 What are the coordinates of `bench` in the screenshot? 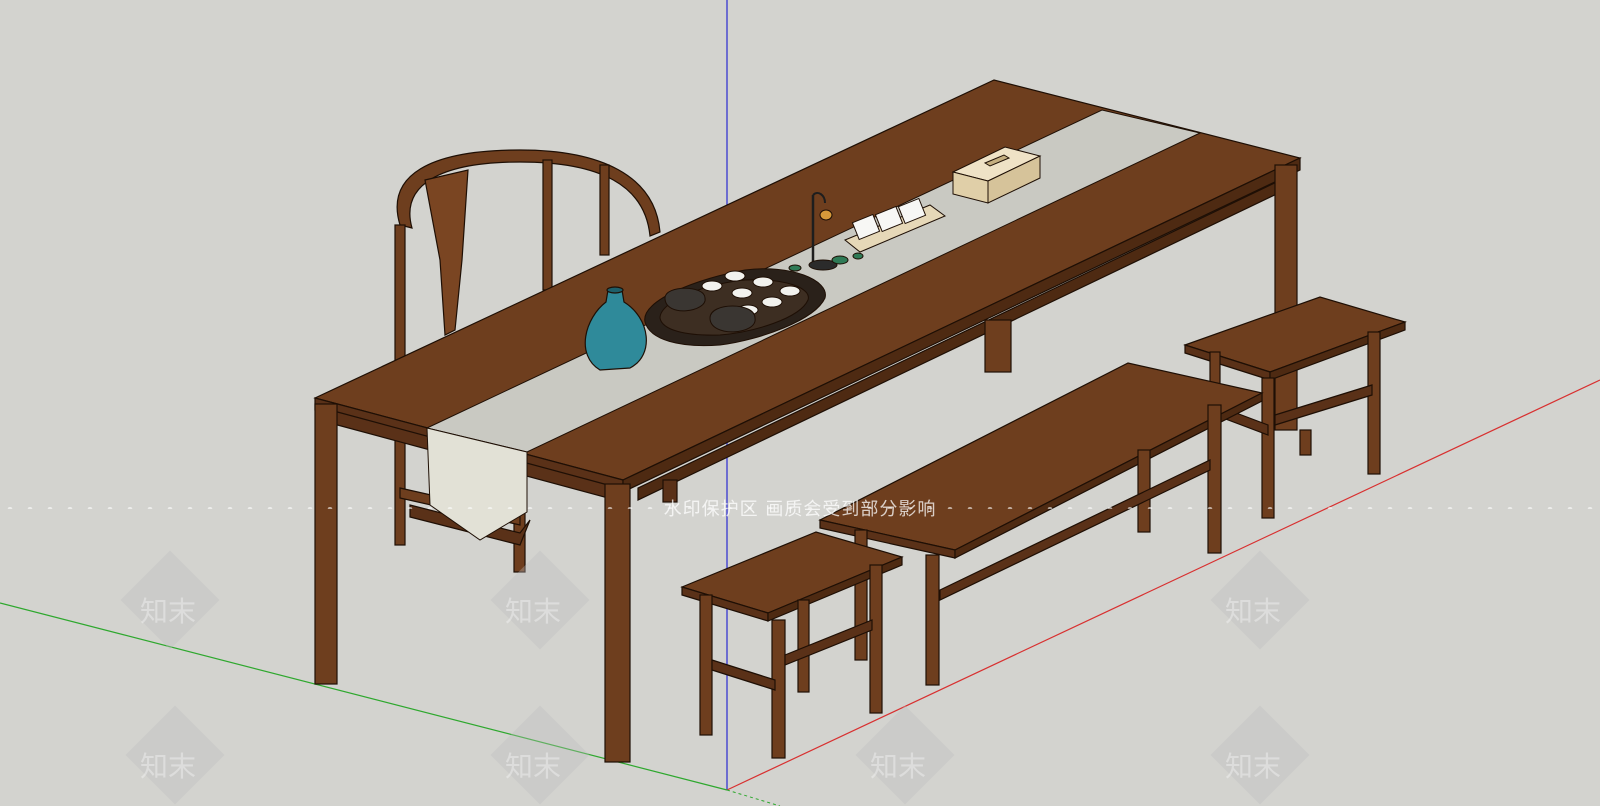 It's located at (1041, 524).